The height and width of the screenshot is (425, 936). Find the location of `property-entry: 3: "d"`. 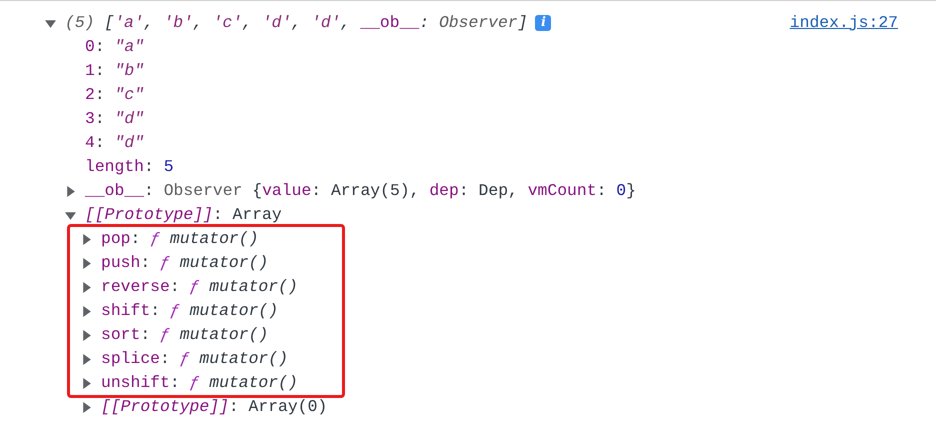

property-entry: 3: "d" is located at coordinates (114, 119).